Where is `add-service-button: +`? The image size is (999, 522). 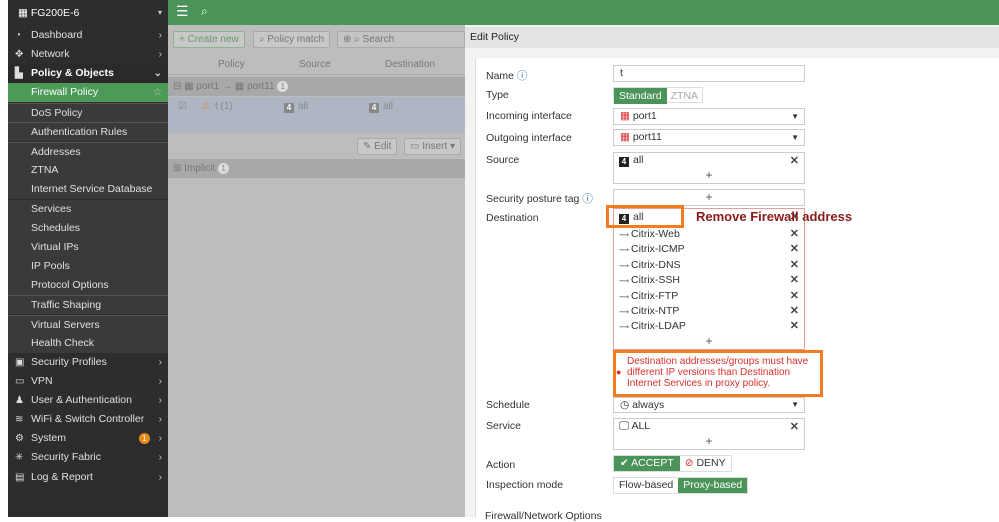 add-service-button: + is located at coordinates (709, 441).